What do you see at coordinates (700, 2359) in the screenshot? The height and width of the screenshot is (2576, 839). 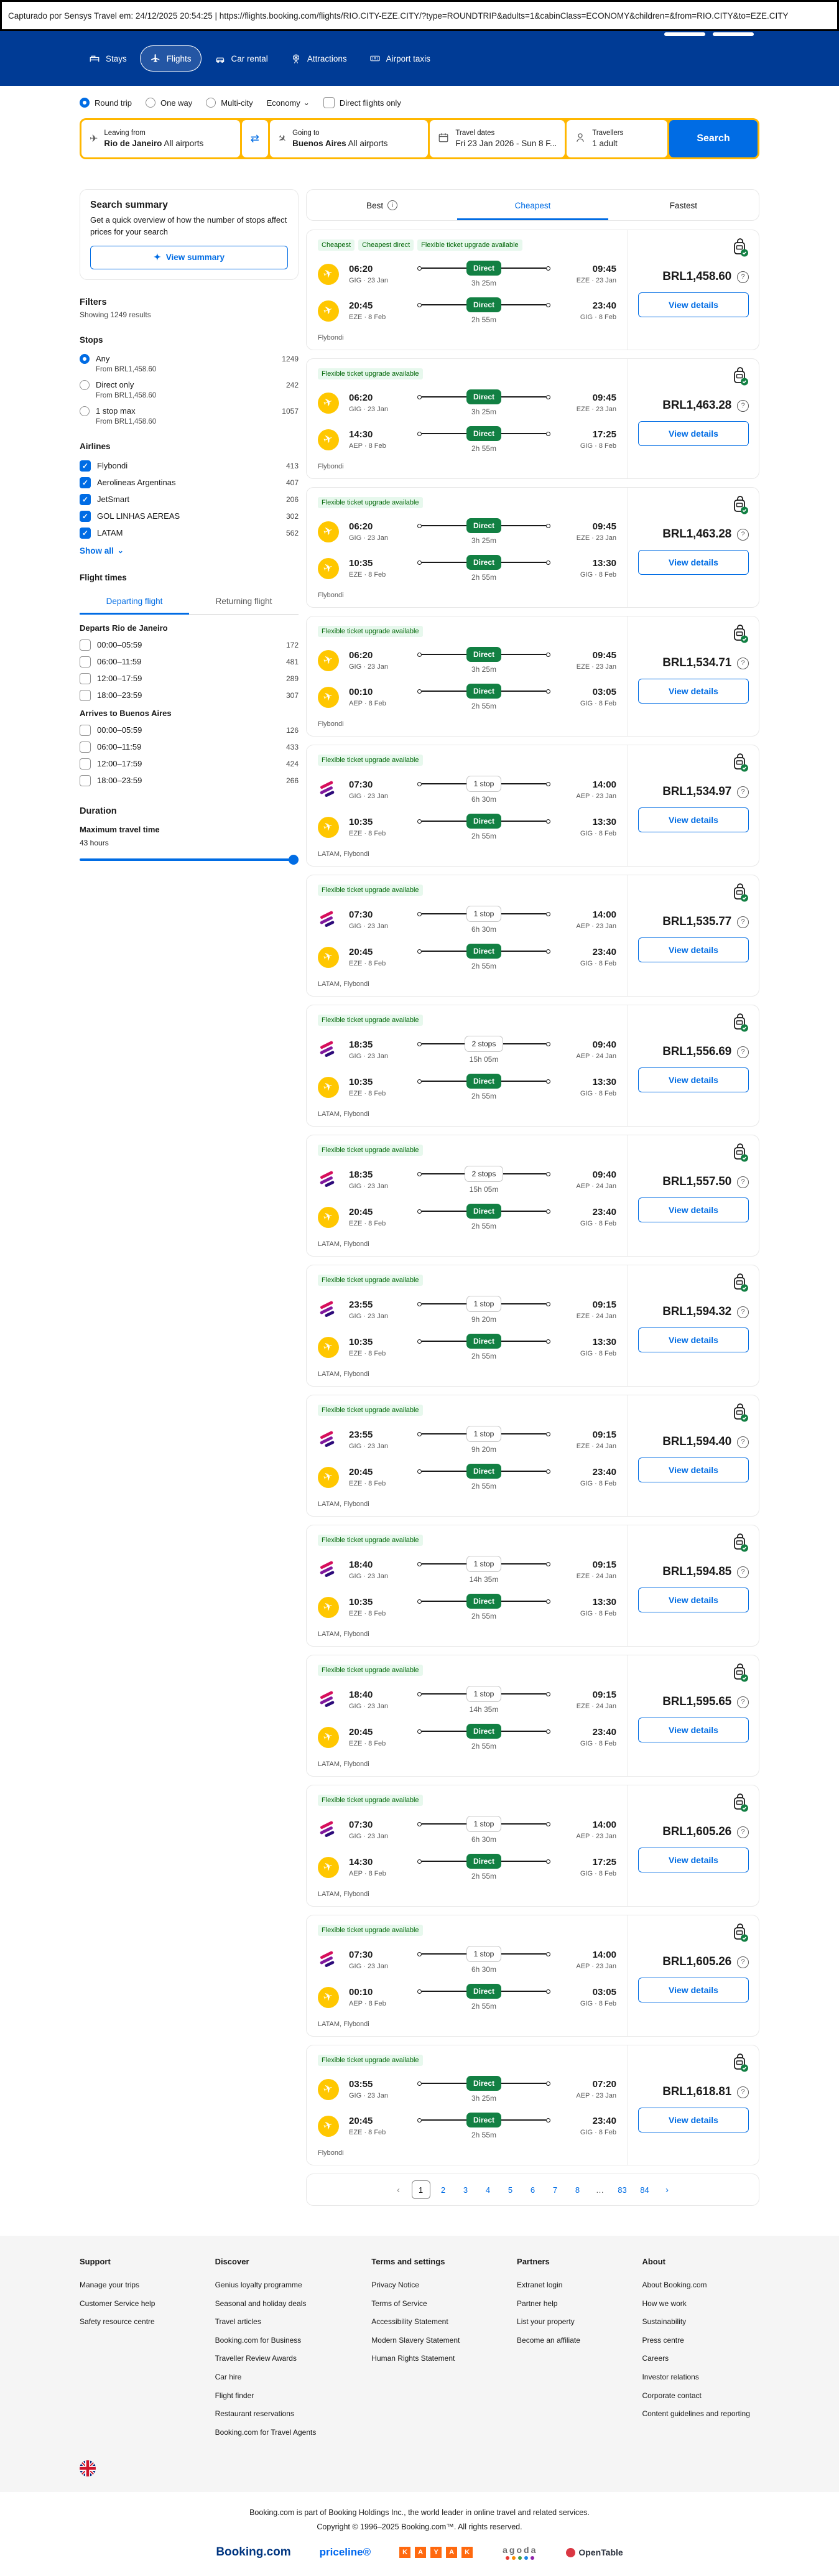 I see `footer-link-careers: Careers` at bounding box center [700, 2359].